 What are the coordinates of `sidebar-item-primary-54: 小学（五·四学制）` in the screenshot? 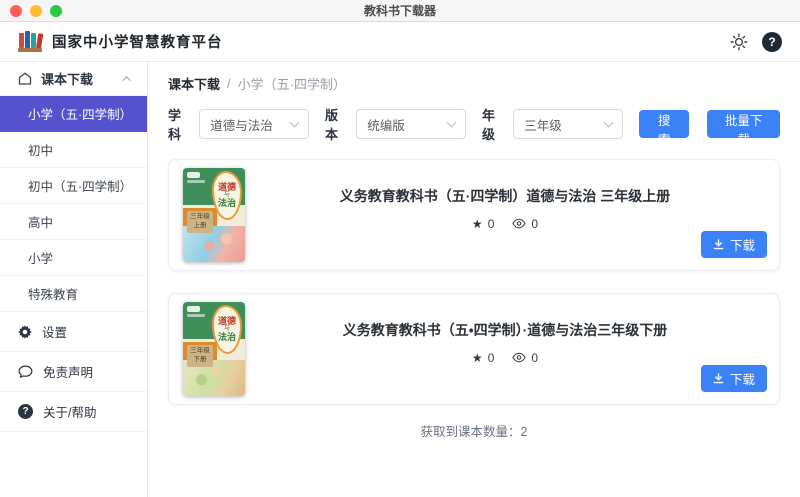 It's located at (73, 114).